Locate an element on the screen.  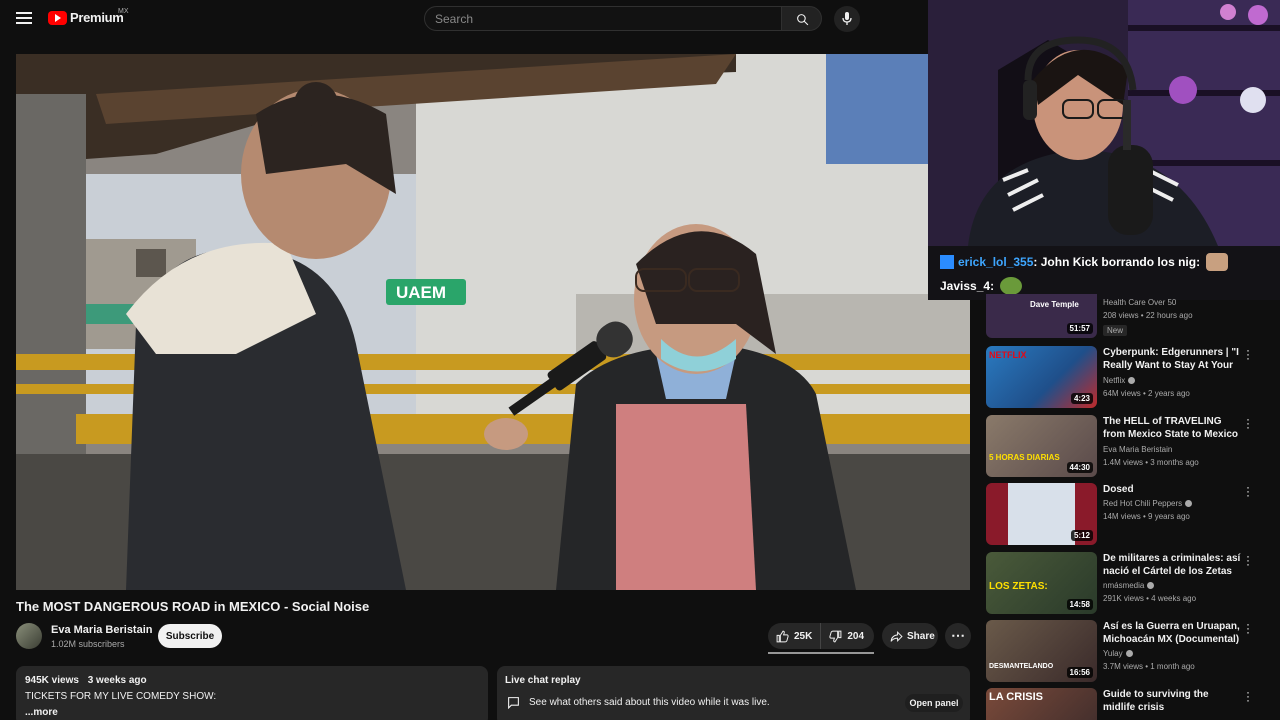
live-chat-title: Live chat replay is located at coordinates (543, 680).